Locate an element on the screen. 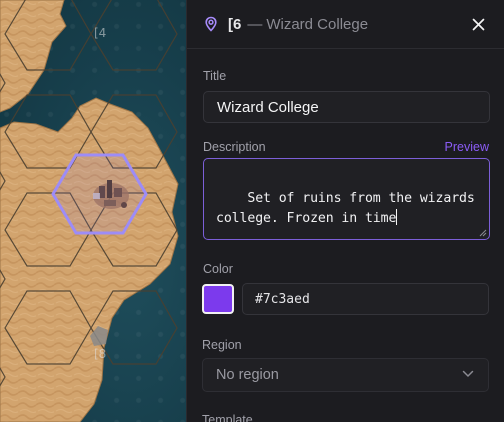  color-hex-value: #7c3aed is located at coordinates (282, 299).